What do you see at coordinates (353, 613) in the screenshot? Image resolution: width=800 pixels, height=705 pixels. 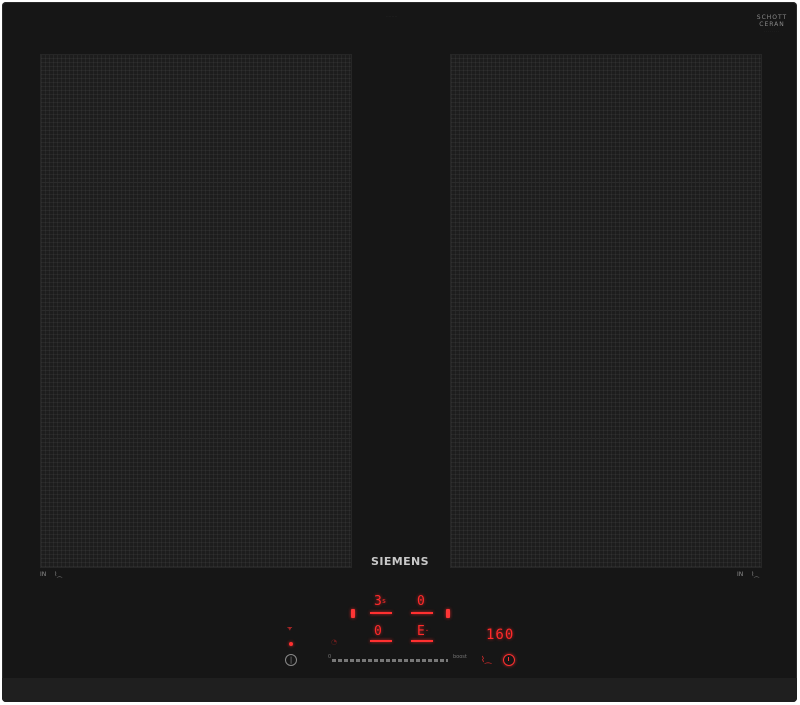 I see `left-zone-indicator` at bounding box center [353, 613].